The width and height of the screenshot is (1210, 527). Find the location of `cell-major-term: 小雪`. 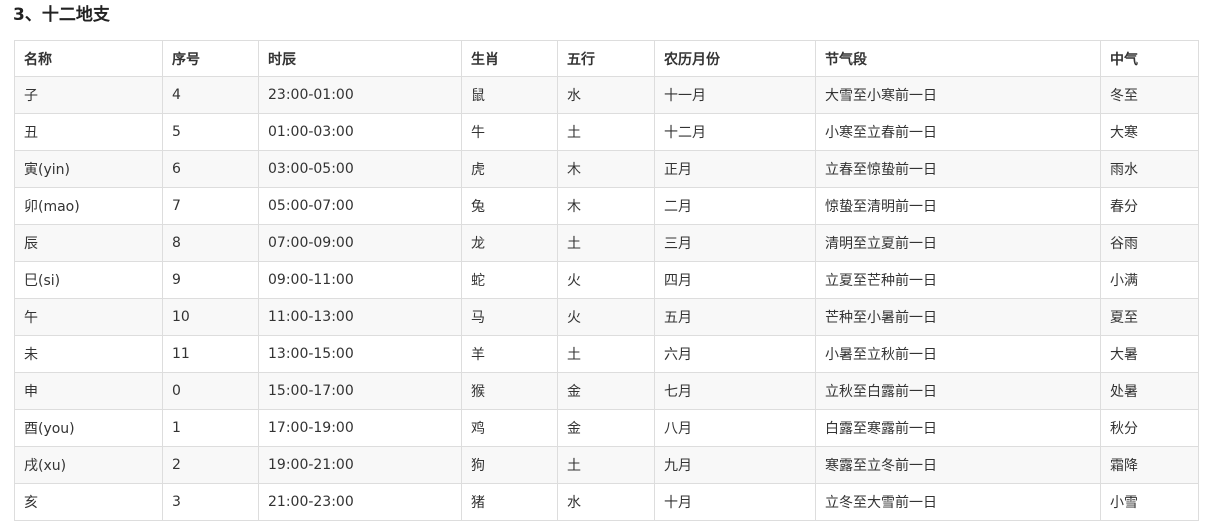

cell-major-term: 小雪 is located at coordinates (1149, 502).